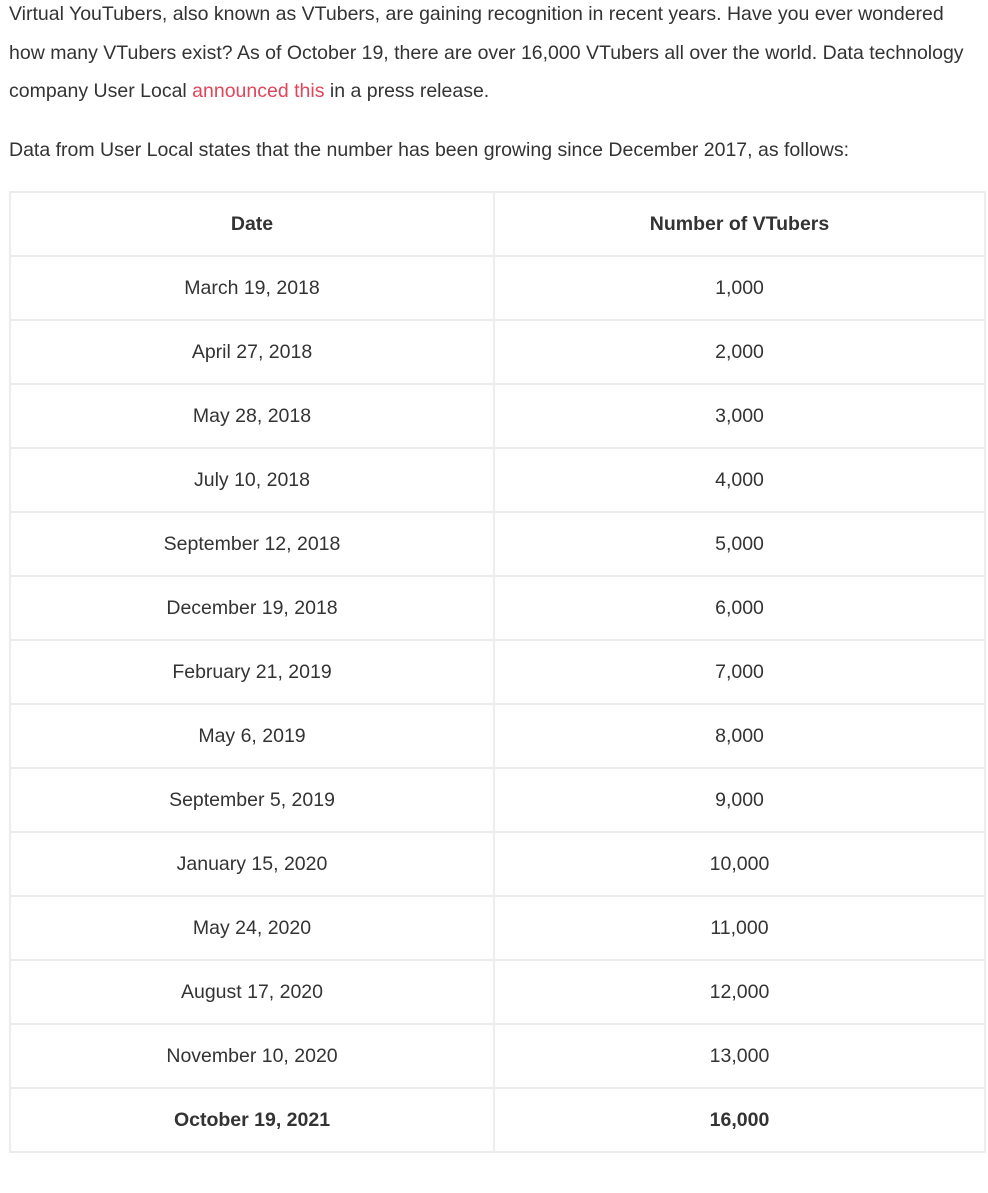 Image resolution: width=988 pixels, height=1193 pixels. I want to click on table-row: July 10, 2018 4,000, so click(497, 480).